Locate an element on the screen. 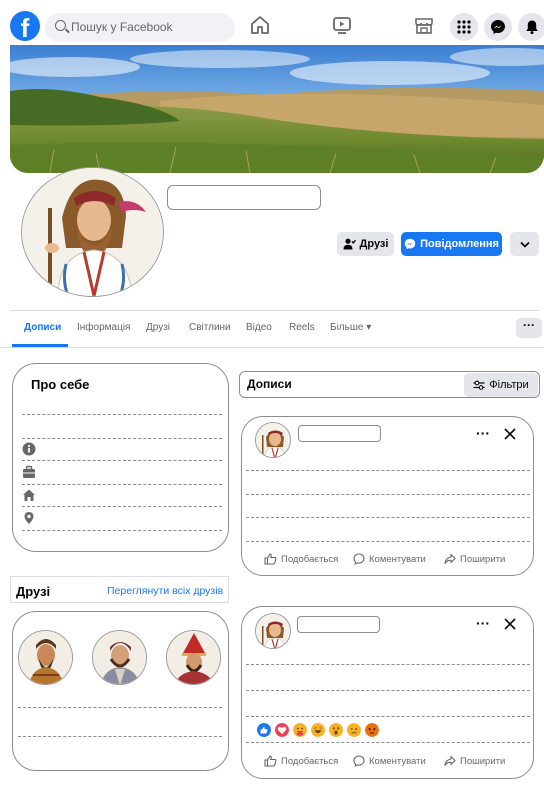 The image size is (544, 787). tab-posts: Дописи is located at coordinates (42, 327).